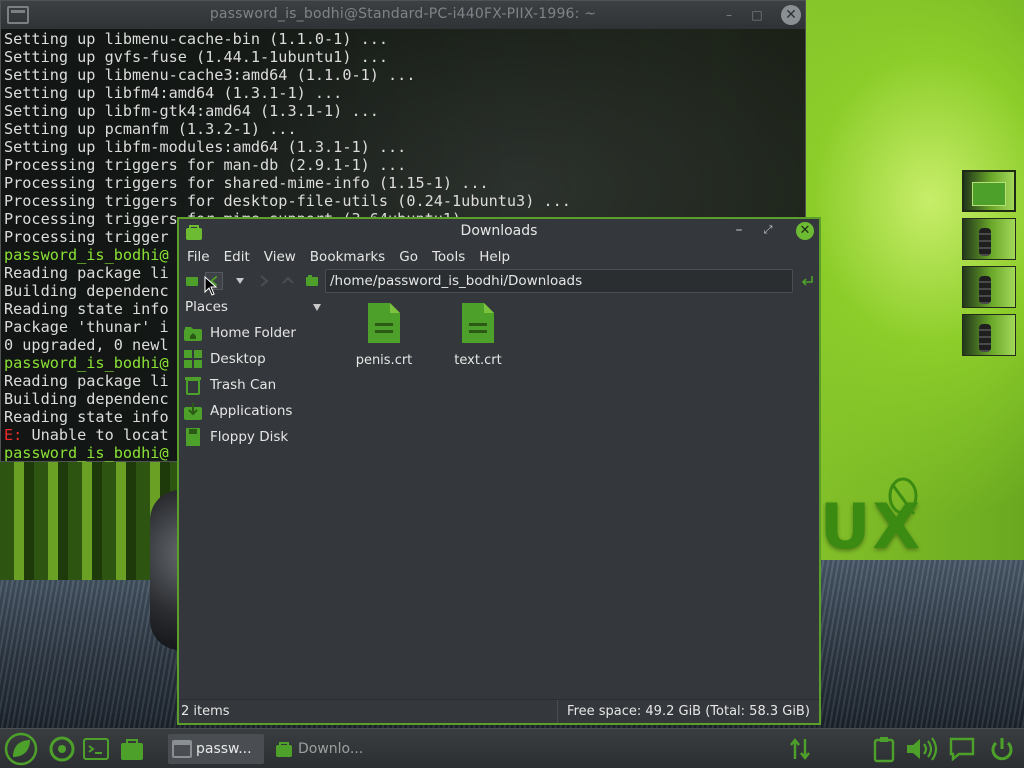  I want to click on places-label: Places, so click(206, 307).